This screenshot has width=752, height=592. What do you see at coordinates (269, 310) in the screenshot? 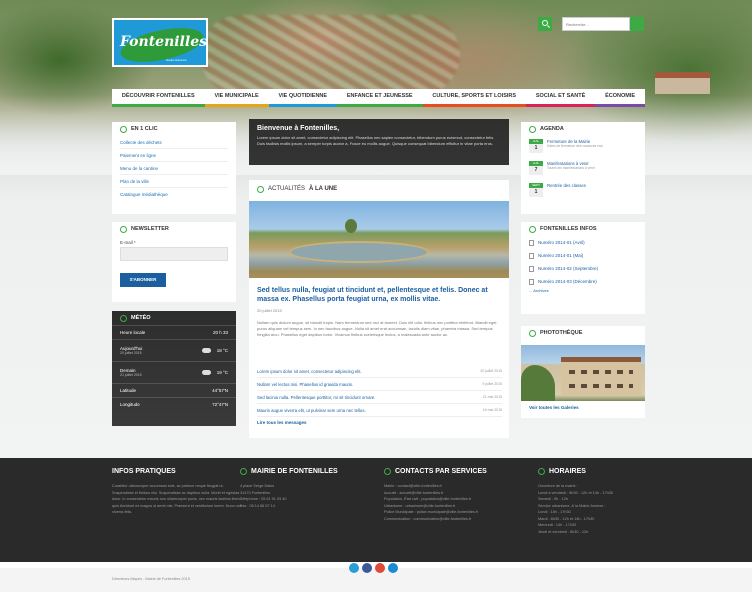
I see `news-date: 20 juillet 2015` at bounding box center [269, 310].